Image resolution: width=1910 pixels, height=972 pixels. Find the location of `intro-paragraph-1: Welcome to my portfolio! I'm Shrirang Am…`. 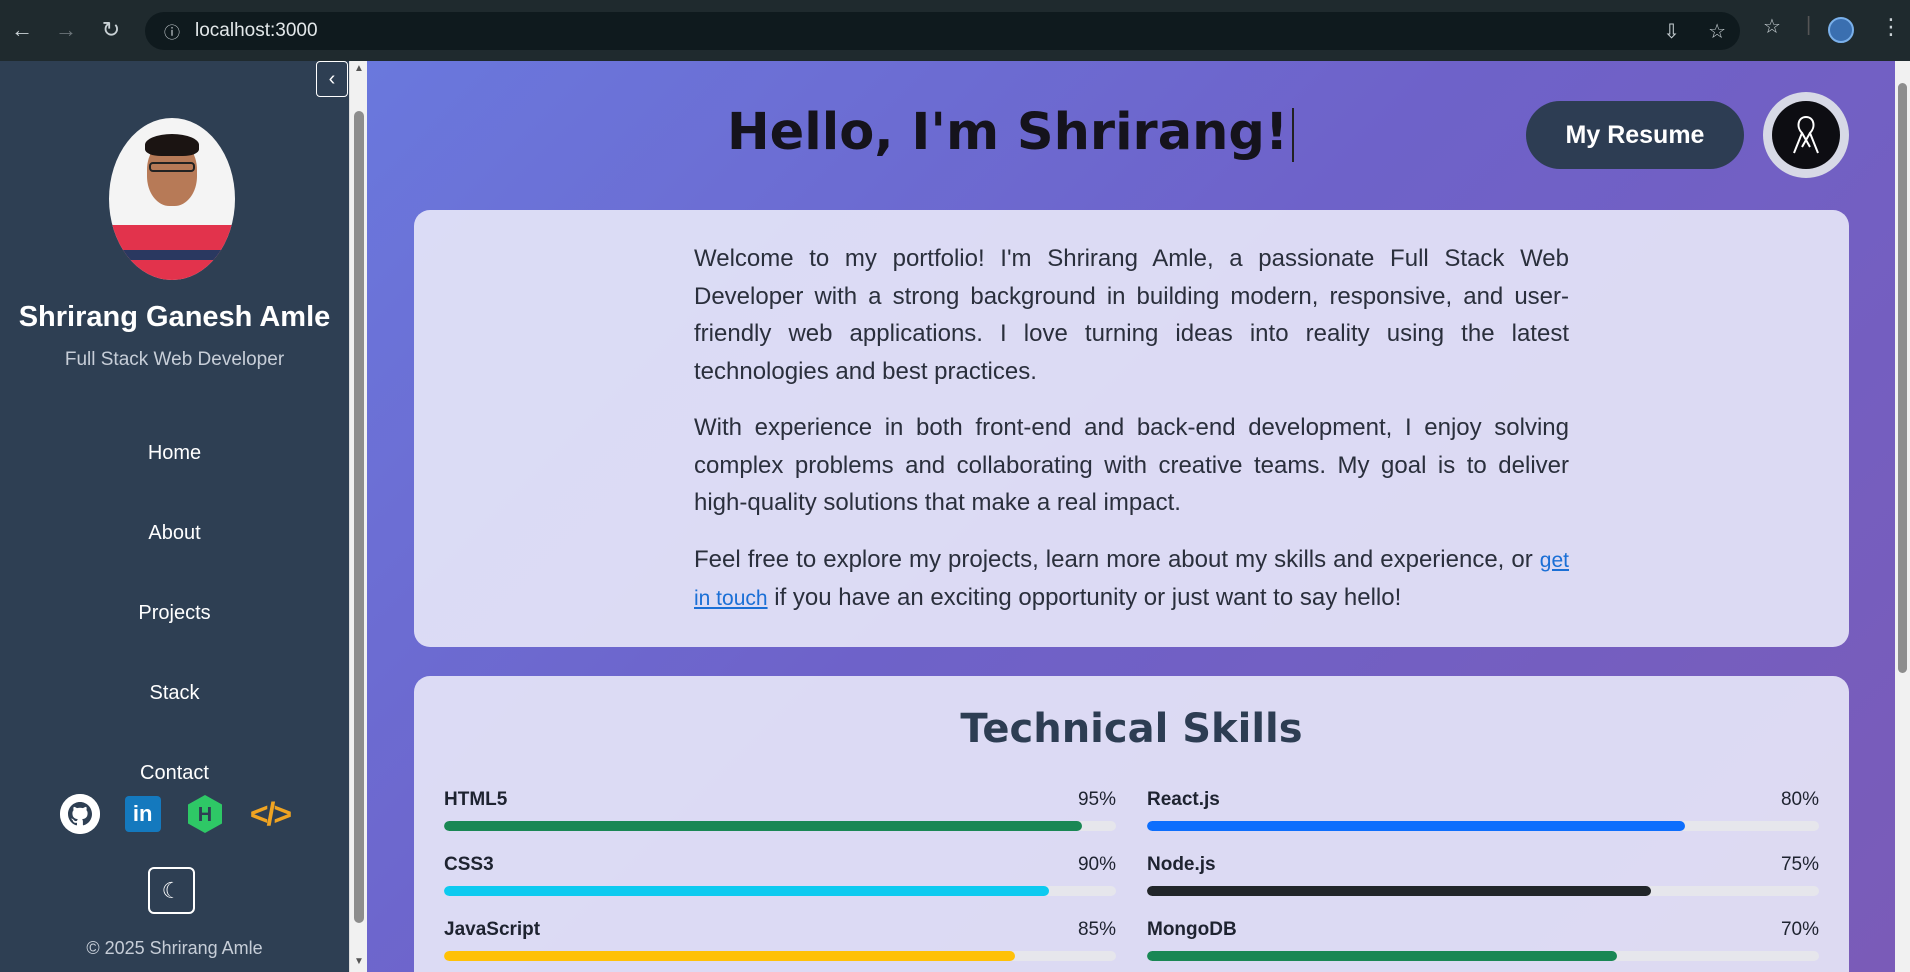

intro-paragraph-1: Welcome to my portfolio! I'm Shrirang Am… is located at coordinates (1131, 315).